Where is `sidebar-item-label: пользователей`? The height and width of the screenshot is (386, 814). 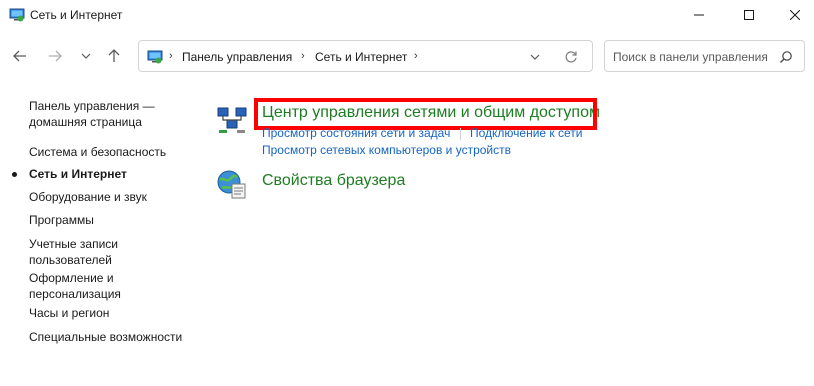
sidebar-item-label: пользователей is located at coordinates (70, 260).